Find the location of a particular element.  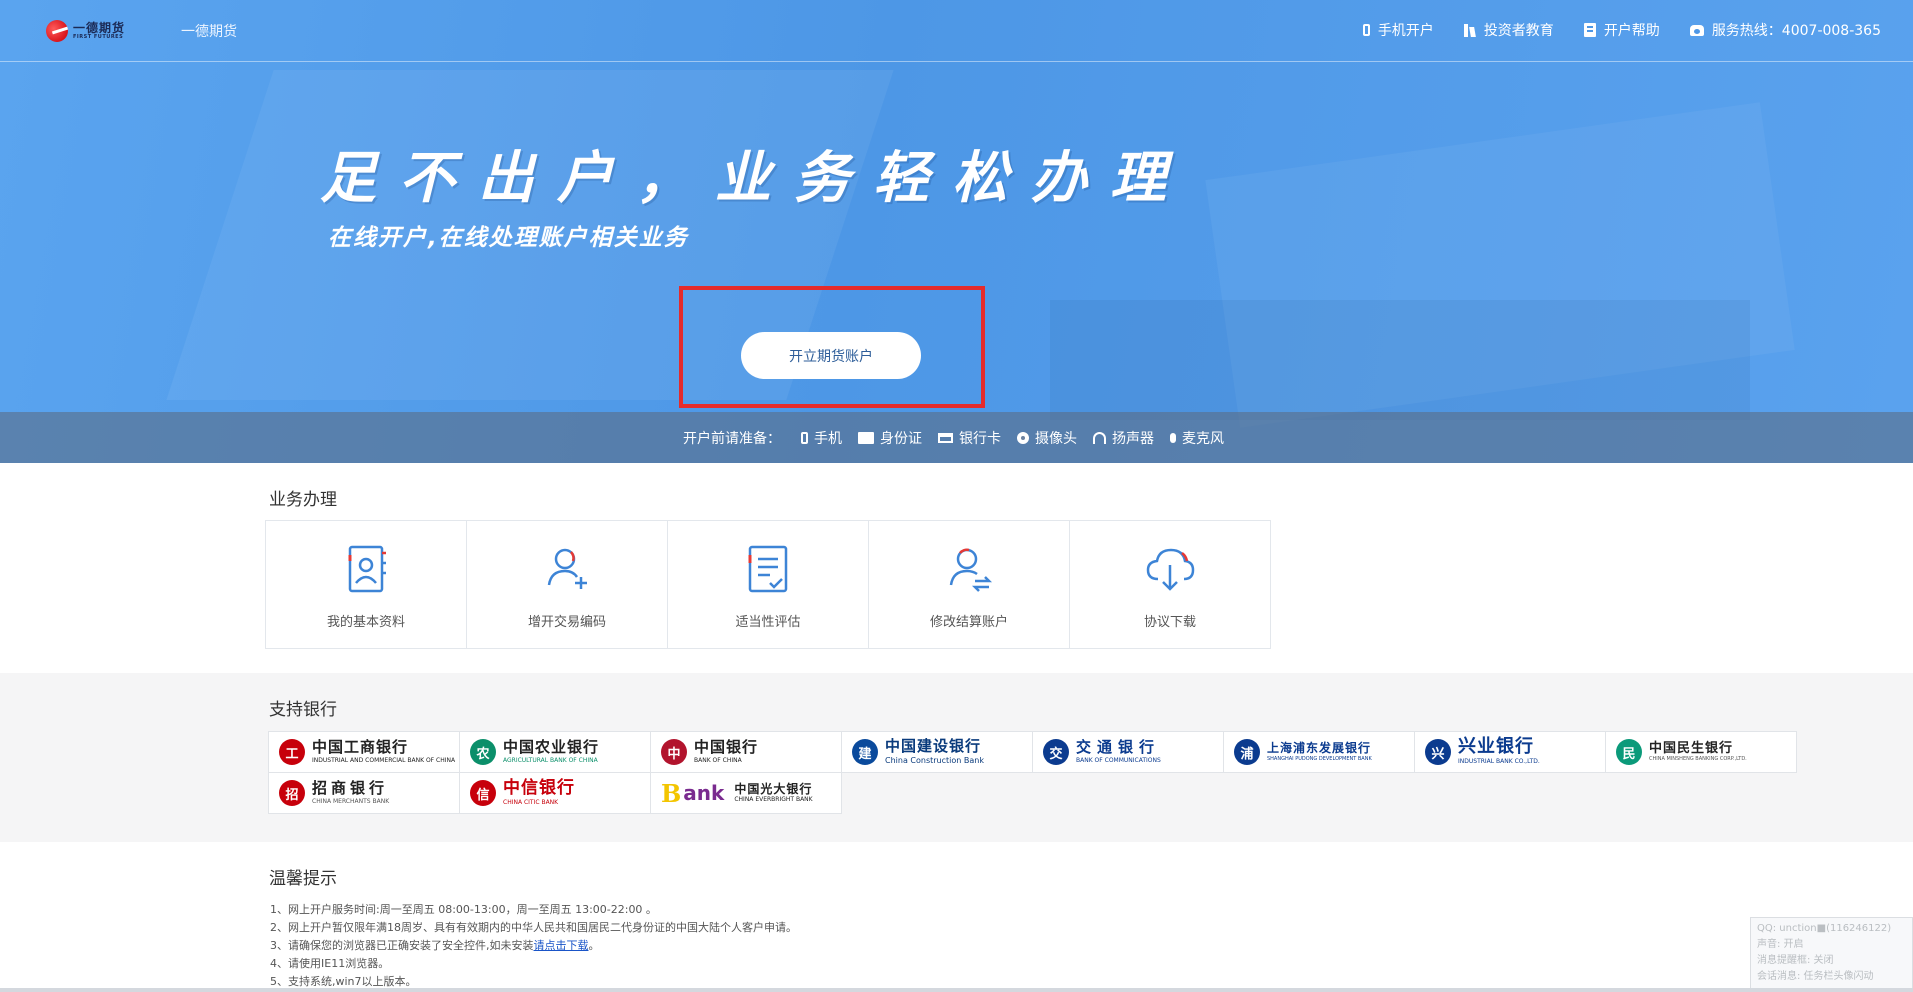

bank-name-en: CHINA CITIC BANK is located at coordinates (531, 802).